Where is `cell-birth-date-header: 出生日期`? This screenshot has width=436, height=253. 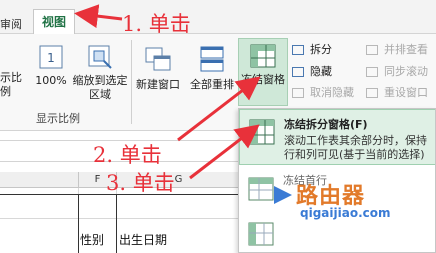
cell-birth-date-header: 出生日期 is located at coordinates (143, 239).